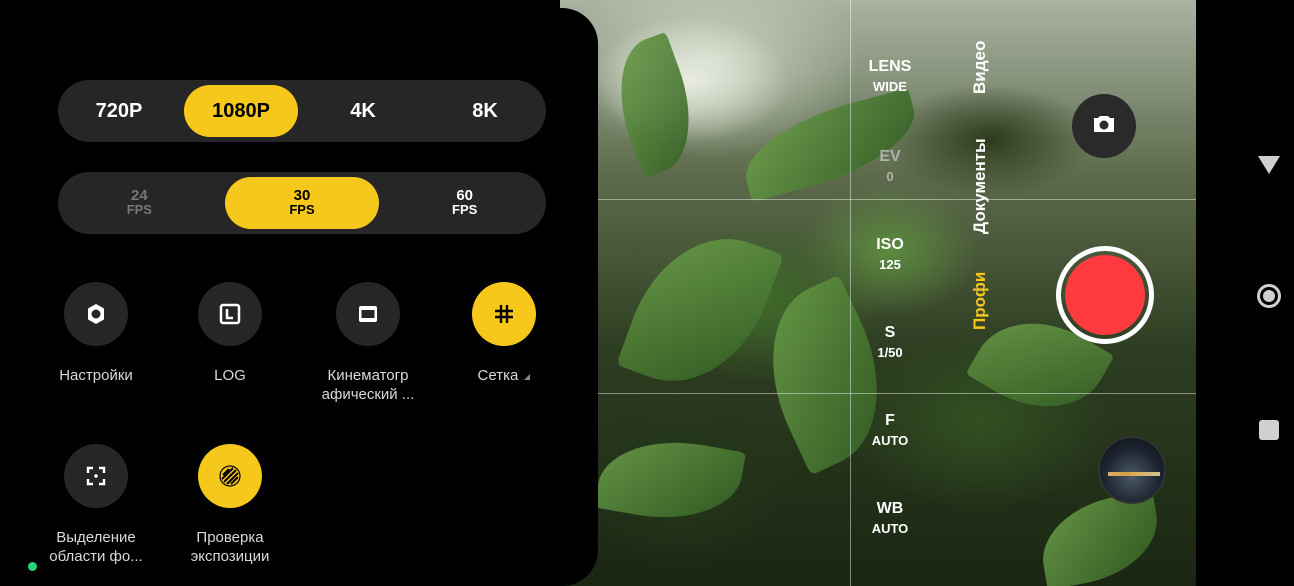 The width and height of the screenshot is (1294, 586). Describe the element at coordinates (504, 314) in the screenshot. I see `grid-icon` at that location.